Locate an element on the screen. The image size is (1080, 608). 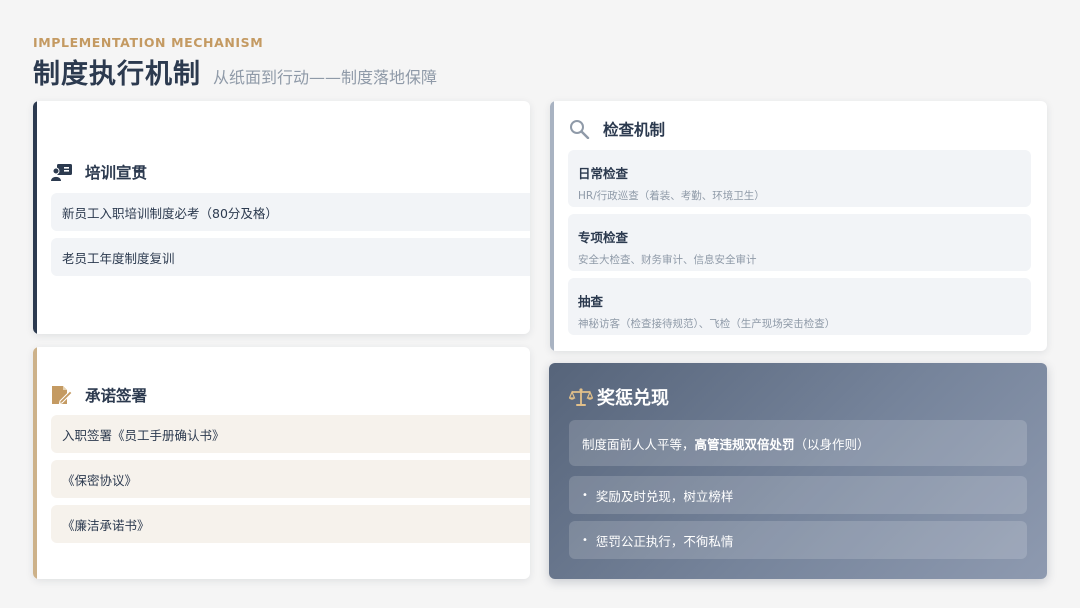
card-title: 承诺签署 is located at coordinates (116, 396).